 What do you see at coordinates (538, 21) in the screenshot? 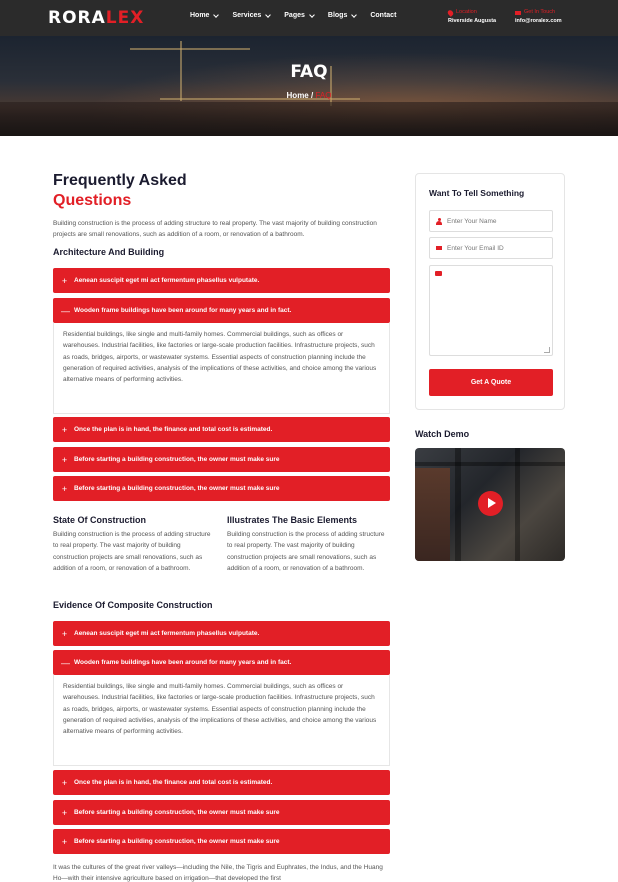
I see `contact-email: info@roralex.com` at bounding box center [538, 21].